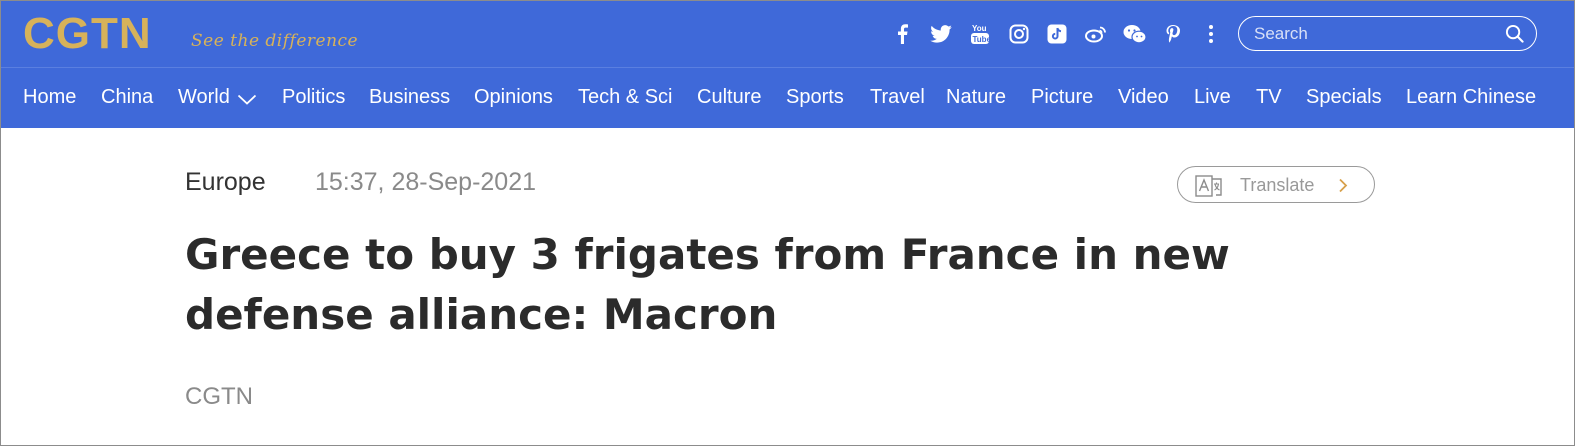 The height and width of the screenshot is (446, 1575). I want to click on nav-item-home: Home, so click(49, 97).